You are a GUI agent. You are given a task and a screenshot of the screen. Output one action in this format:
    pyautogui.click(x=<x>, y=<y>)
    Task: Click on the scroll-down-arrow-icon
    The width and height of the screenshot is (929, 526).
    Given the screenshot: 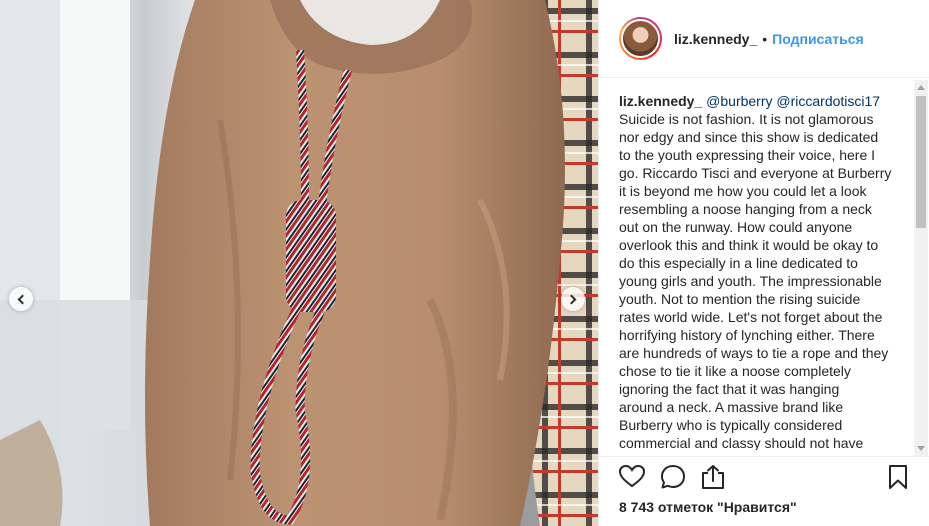 What is the action you would take?
    pyautogui.click(x=921, y=448)
    